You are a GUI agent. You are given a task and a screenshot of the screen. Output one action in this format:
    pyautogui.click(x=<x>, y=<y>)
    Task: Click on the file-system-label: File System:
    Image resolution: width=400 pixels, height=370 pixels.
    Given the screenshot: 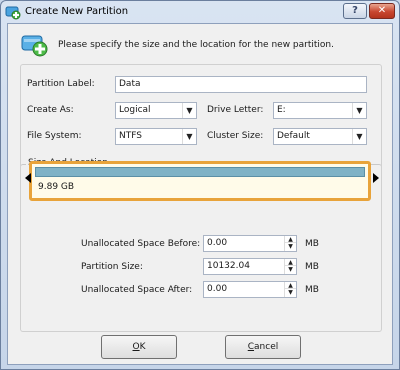 What is the action you would take?
    pyautogui.click(x=54, y=136)
    